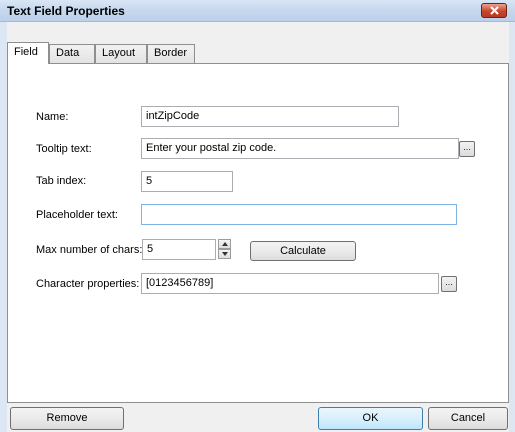 Image resolution: width=515 pixels, height=432 pixels. I want to click on tab-border: Border, so click(171, 53).